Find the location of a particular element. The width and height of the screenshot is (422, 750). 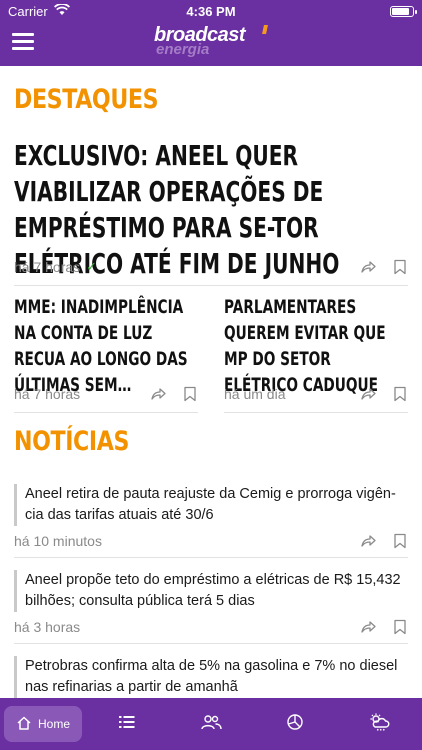

section-title-news: NOTÍCIAS is located at coordinates (71, 441).